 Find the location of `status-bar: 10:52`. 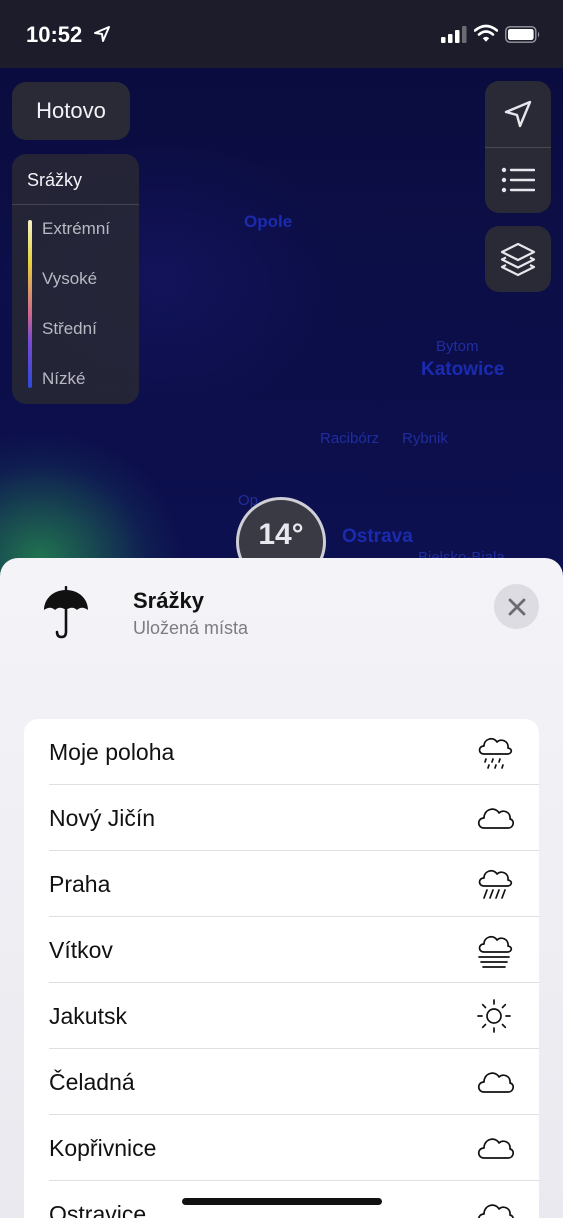

status-bar: 10:52 is located at coordinates (281, 34).